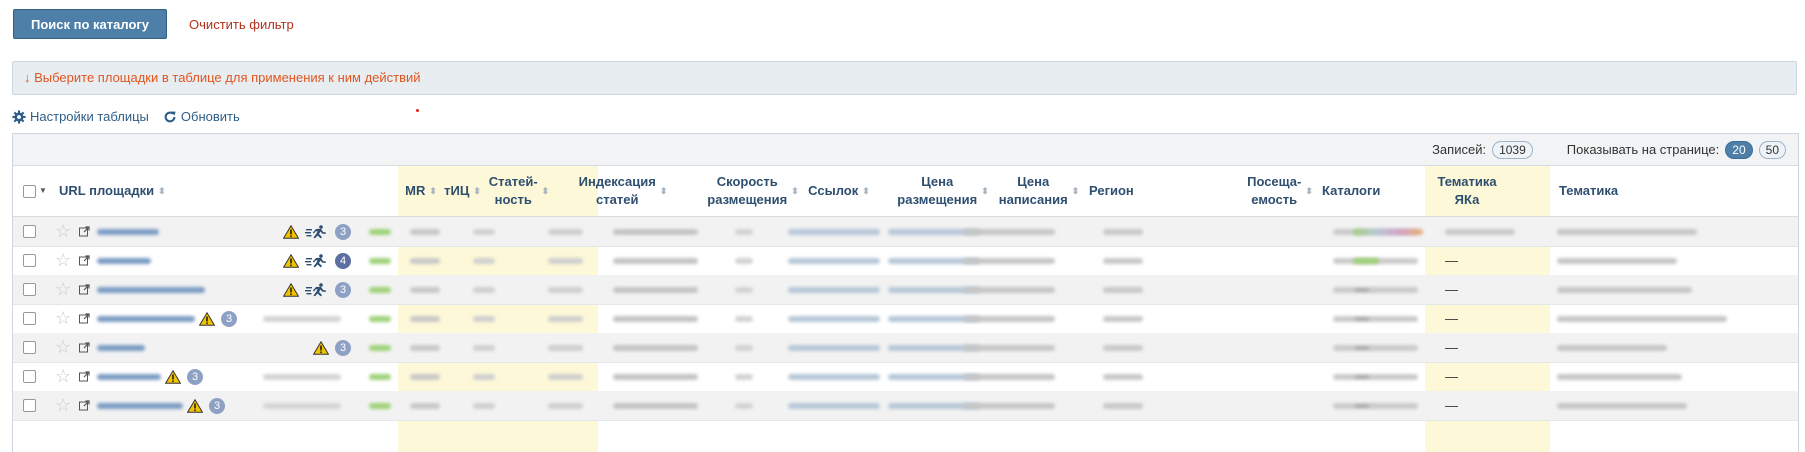 The height and width of the screenshot is (452, 1805). Describe the element at coordinates (943, 191) in the screenshot. I see `col-price: Цена размещения ⬍` at that location.